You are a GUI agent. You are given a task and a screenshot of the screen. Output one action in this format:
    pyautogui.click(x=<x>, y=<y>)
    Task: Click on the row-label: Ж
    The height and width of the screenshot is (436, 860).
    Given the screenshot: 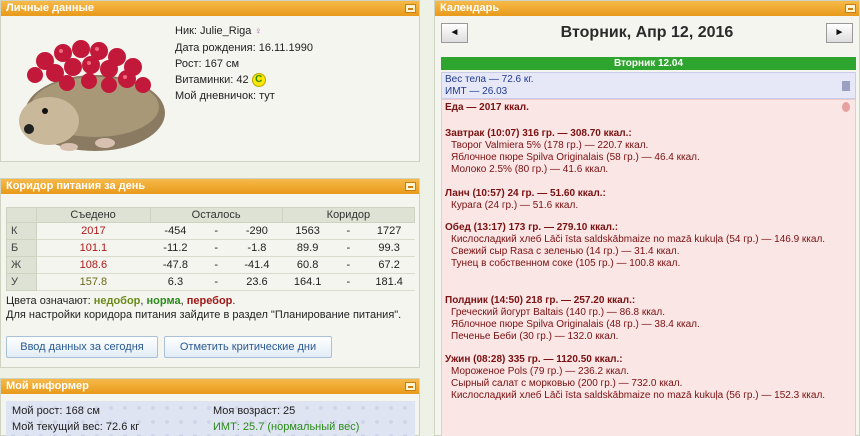 What is the action you would take?
    pyautogui.click(x=21, y=265)
    